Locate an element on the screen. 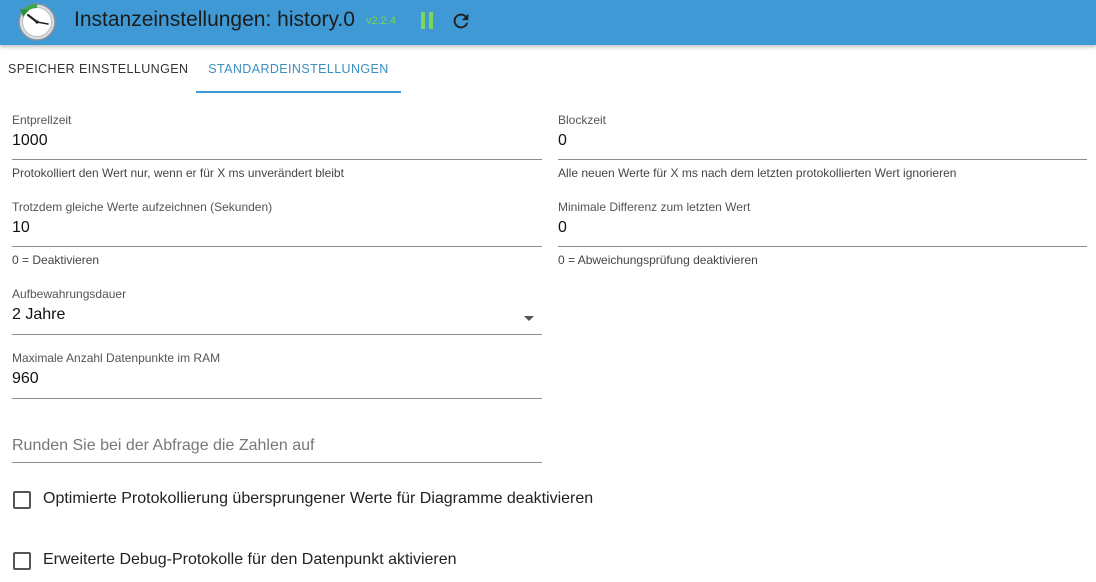  blockzeit-input: 0 is located at coordinates (562, 141).